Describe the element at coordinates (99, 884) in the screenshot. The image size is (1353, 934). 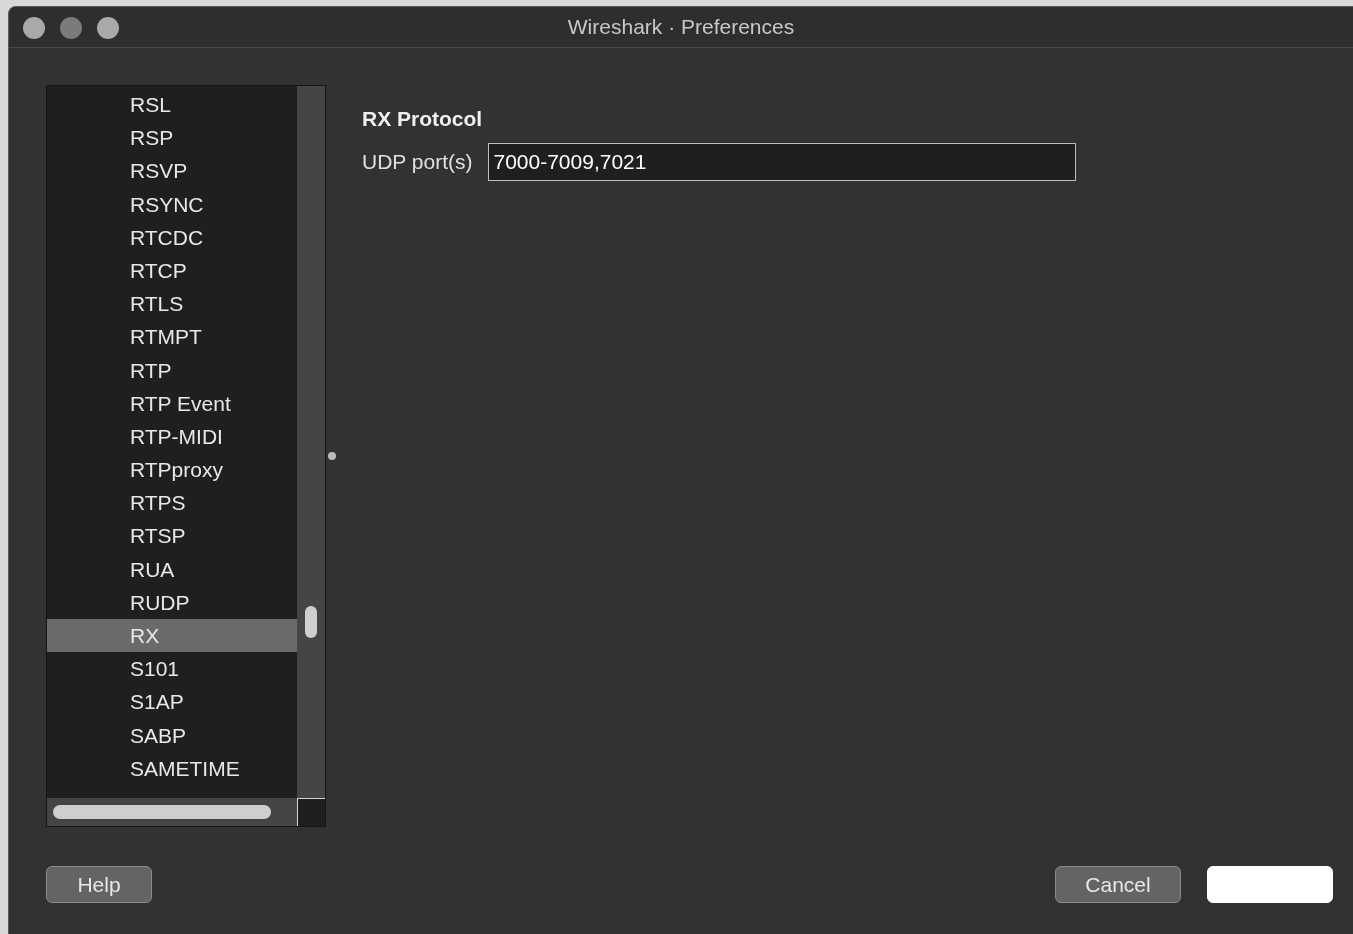
I see `help-button: Help` at that location.